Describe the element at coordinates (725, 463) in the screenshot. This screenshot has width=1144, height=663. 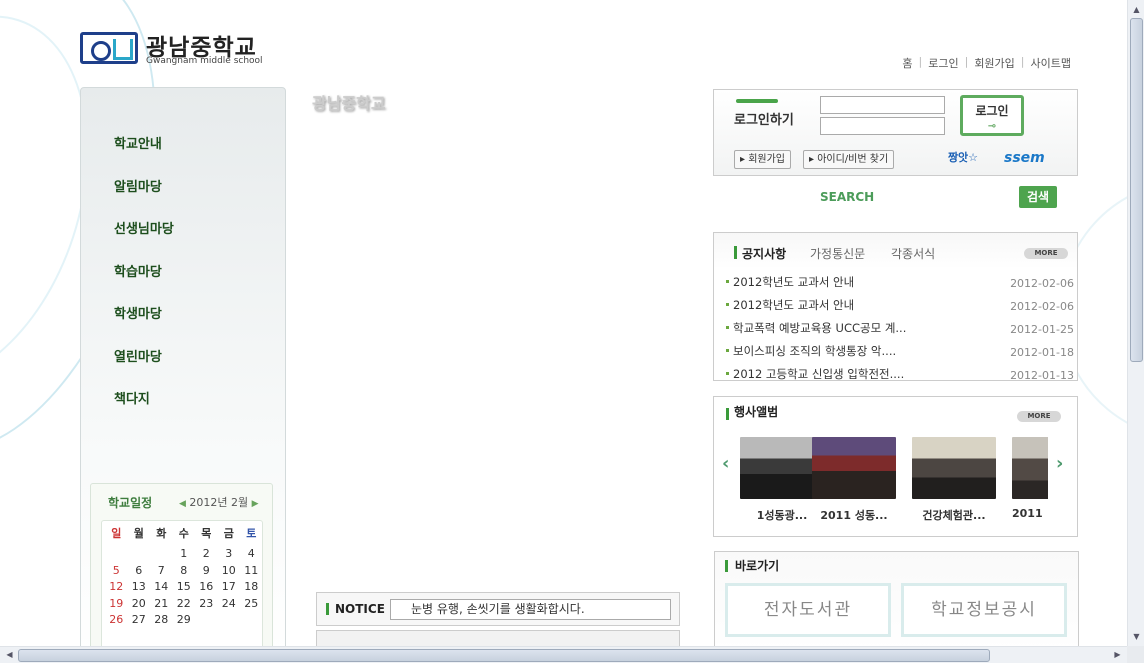
I see `album-prev-icon: ‹` at that location.